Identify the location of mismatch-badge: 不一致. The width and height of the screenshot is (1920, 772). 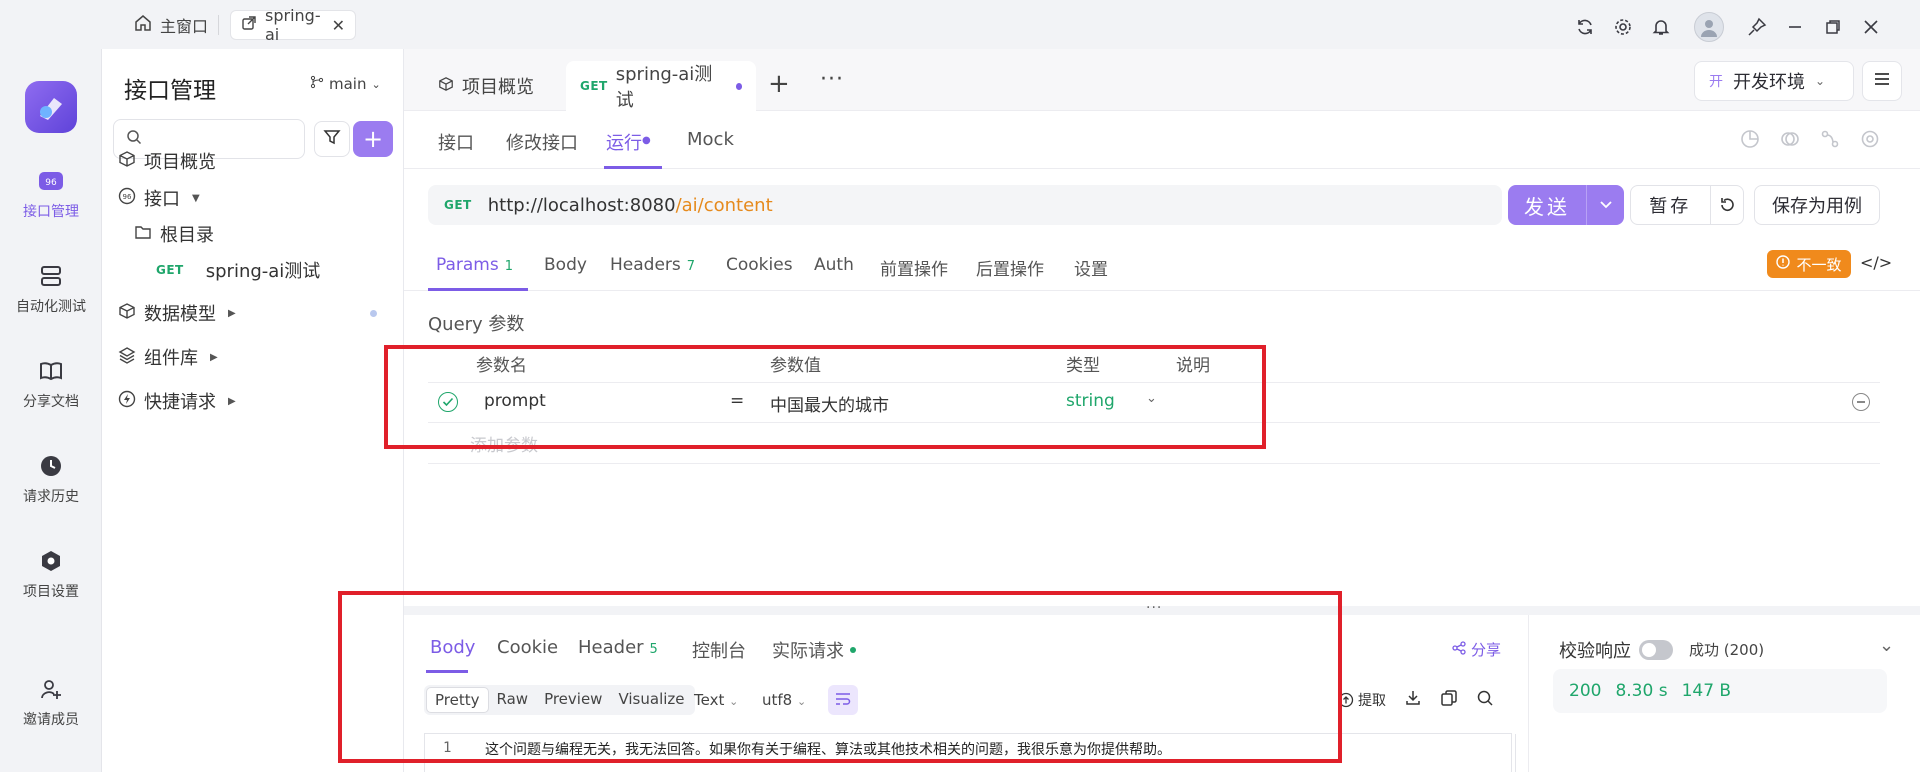
(1809, 264).